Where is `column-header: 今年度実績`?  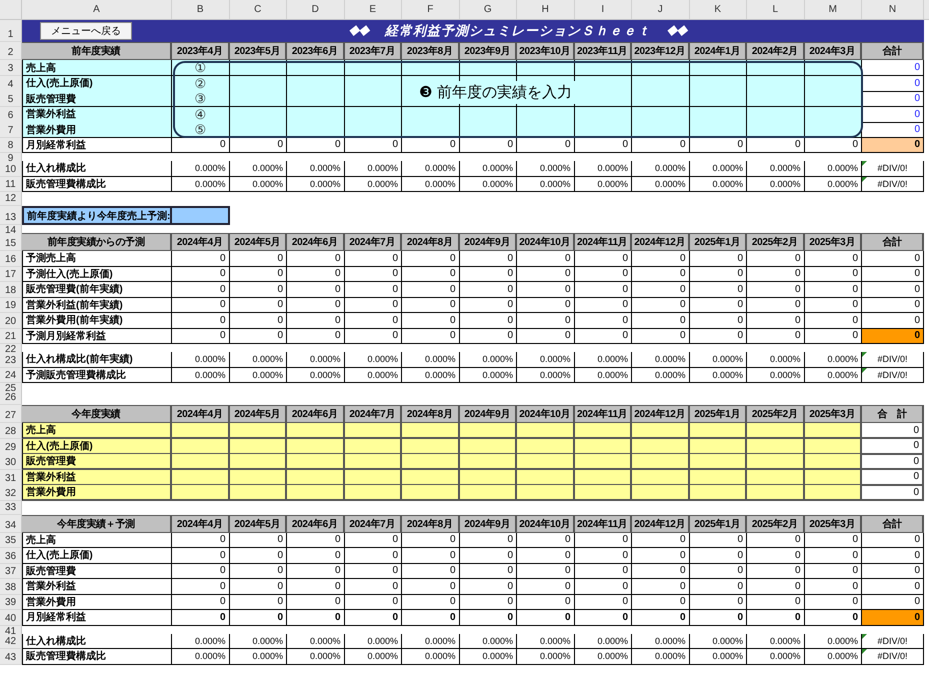
column-header: 今年度実績 is located at coordinates (97, 414).